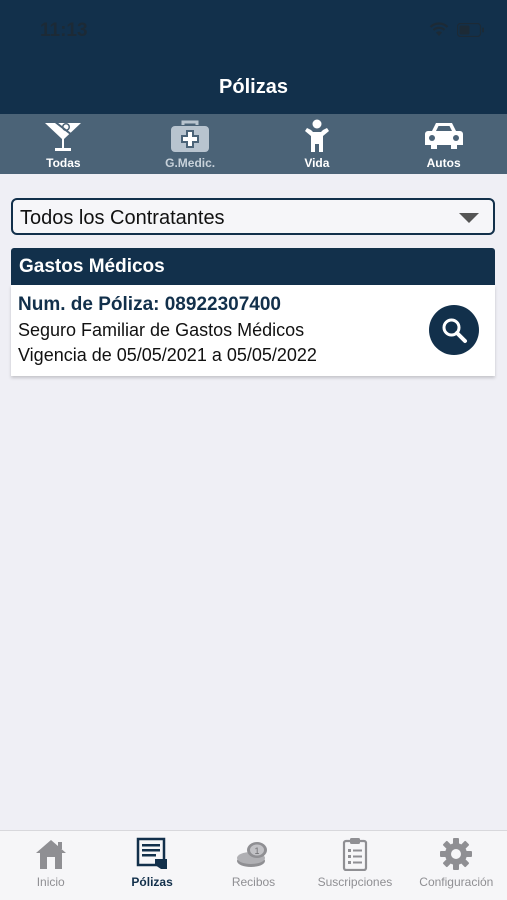 This screenshot has height=900, width=507. What do you see at coordinates (63, 163) in the screenshot?
I see `category-label: Todas` at bounding box center [63, 163].